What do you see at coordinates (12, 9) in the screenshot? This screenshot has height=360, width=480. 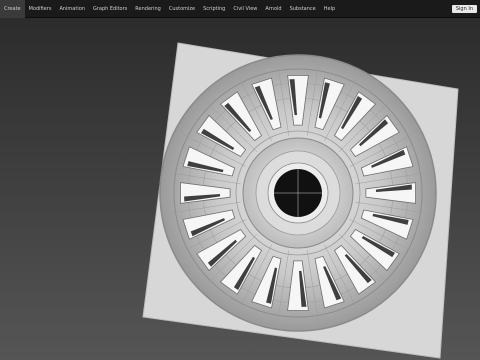 I see `menu-create: Create` at bounding box center [12, 9].